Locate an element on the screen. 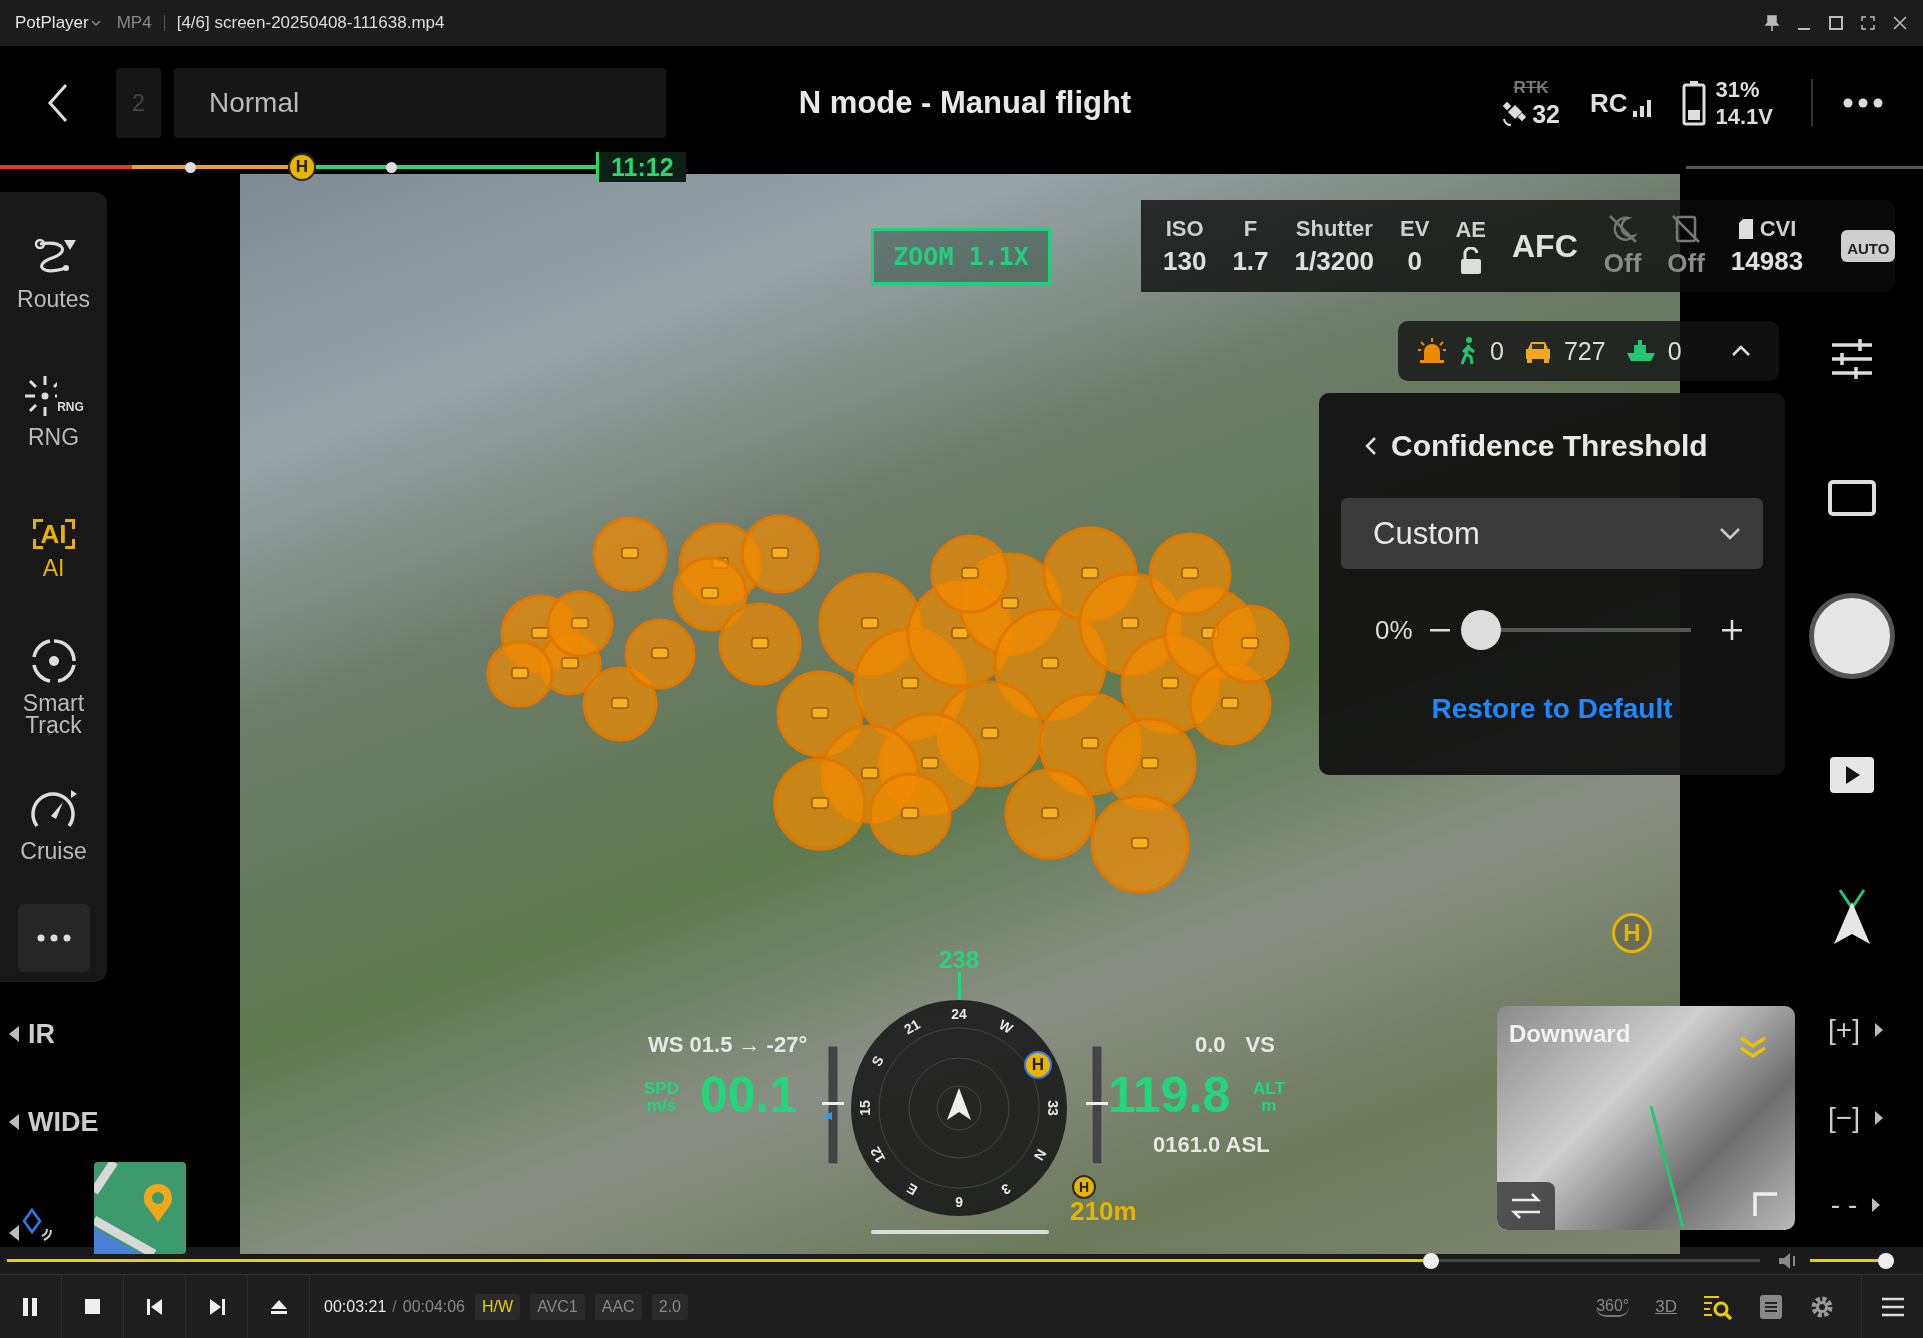 Image resolution: width=1923 pixels, height=1338 pixels. aspect-frame-icon is located at coordinates (1852, 498).